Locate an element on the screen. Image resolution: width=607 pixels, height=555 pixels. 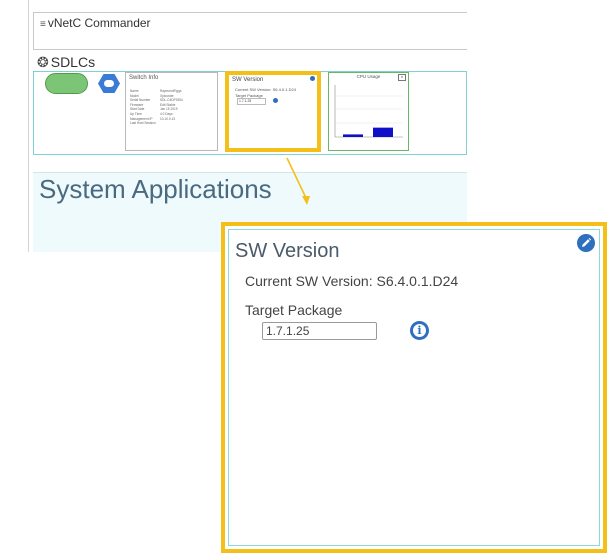
info-button: i is located at coordinates (419, 330).